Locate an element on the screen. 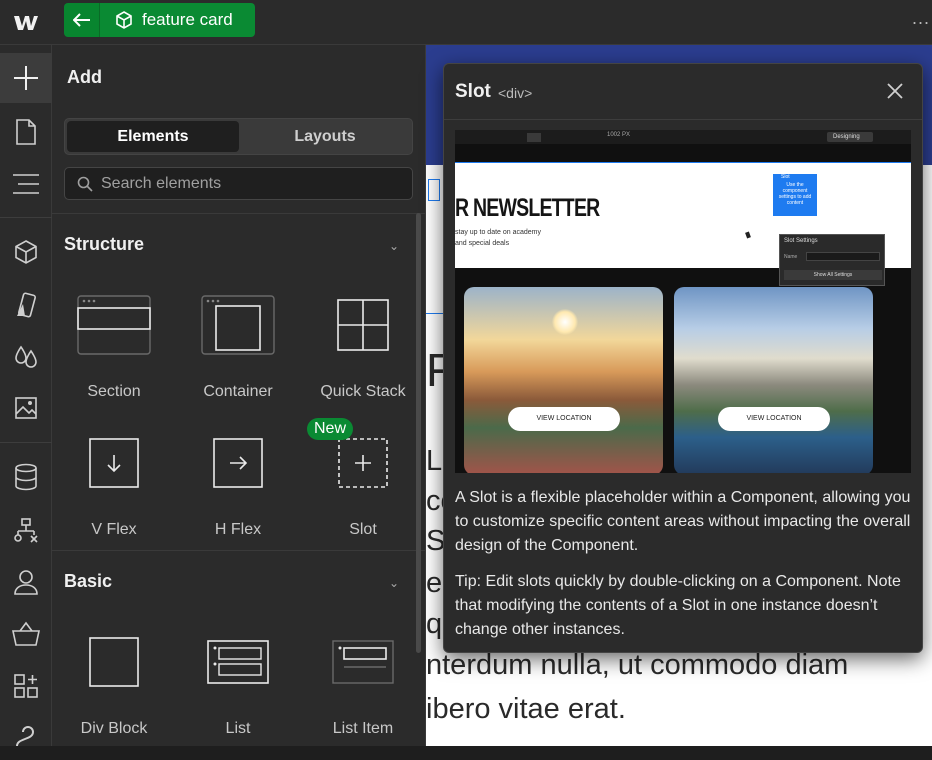 This screenshot has width=932, height=760. div-block-element-tile: Div Block is located at coordinates (114, 682).